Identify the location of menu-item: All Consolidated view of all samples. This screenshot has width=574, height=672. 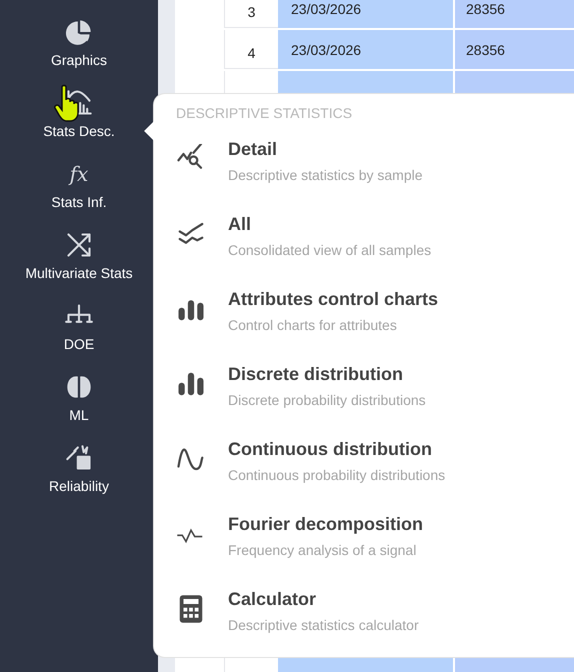
(375, 251).